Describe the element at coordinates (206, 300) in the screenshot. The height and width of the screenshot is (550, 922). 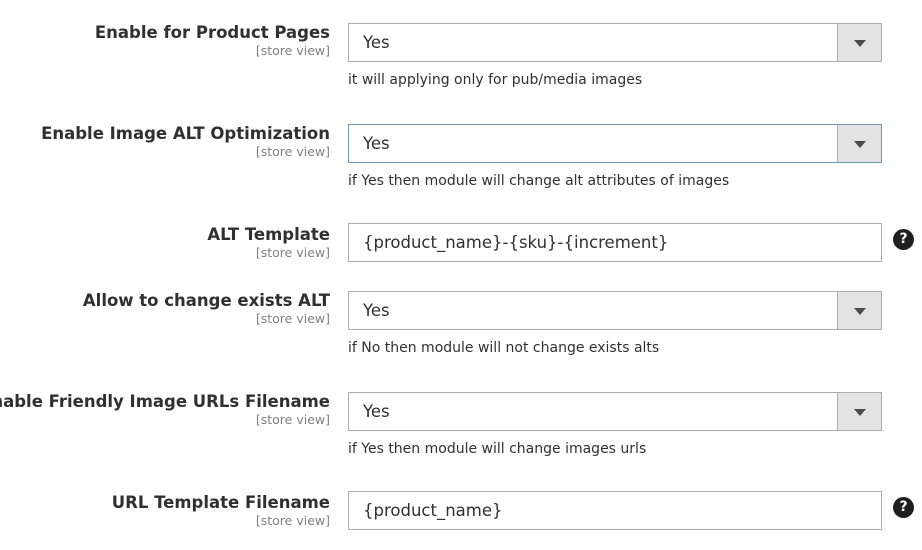
I see `field-label-text: Allow to change exists ALT` at that location.